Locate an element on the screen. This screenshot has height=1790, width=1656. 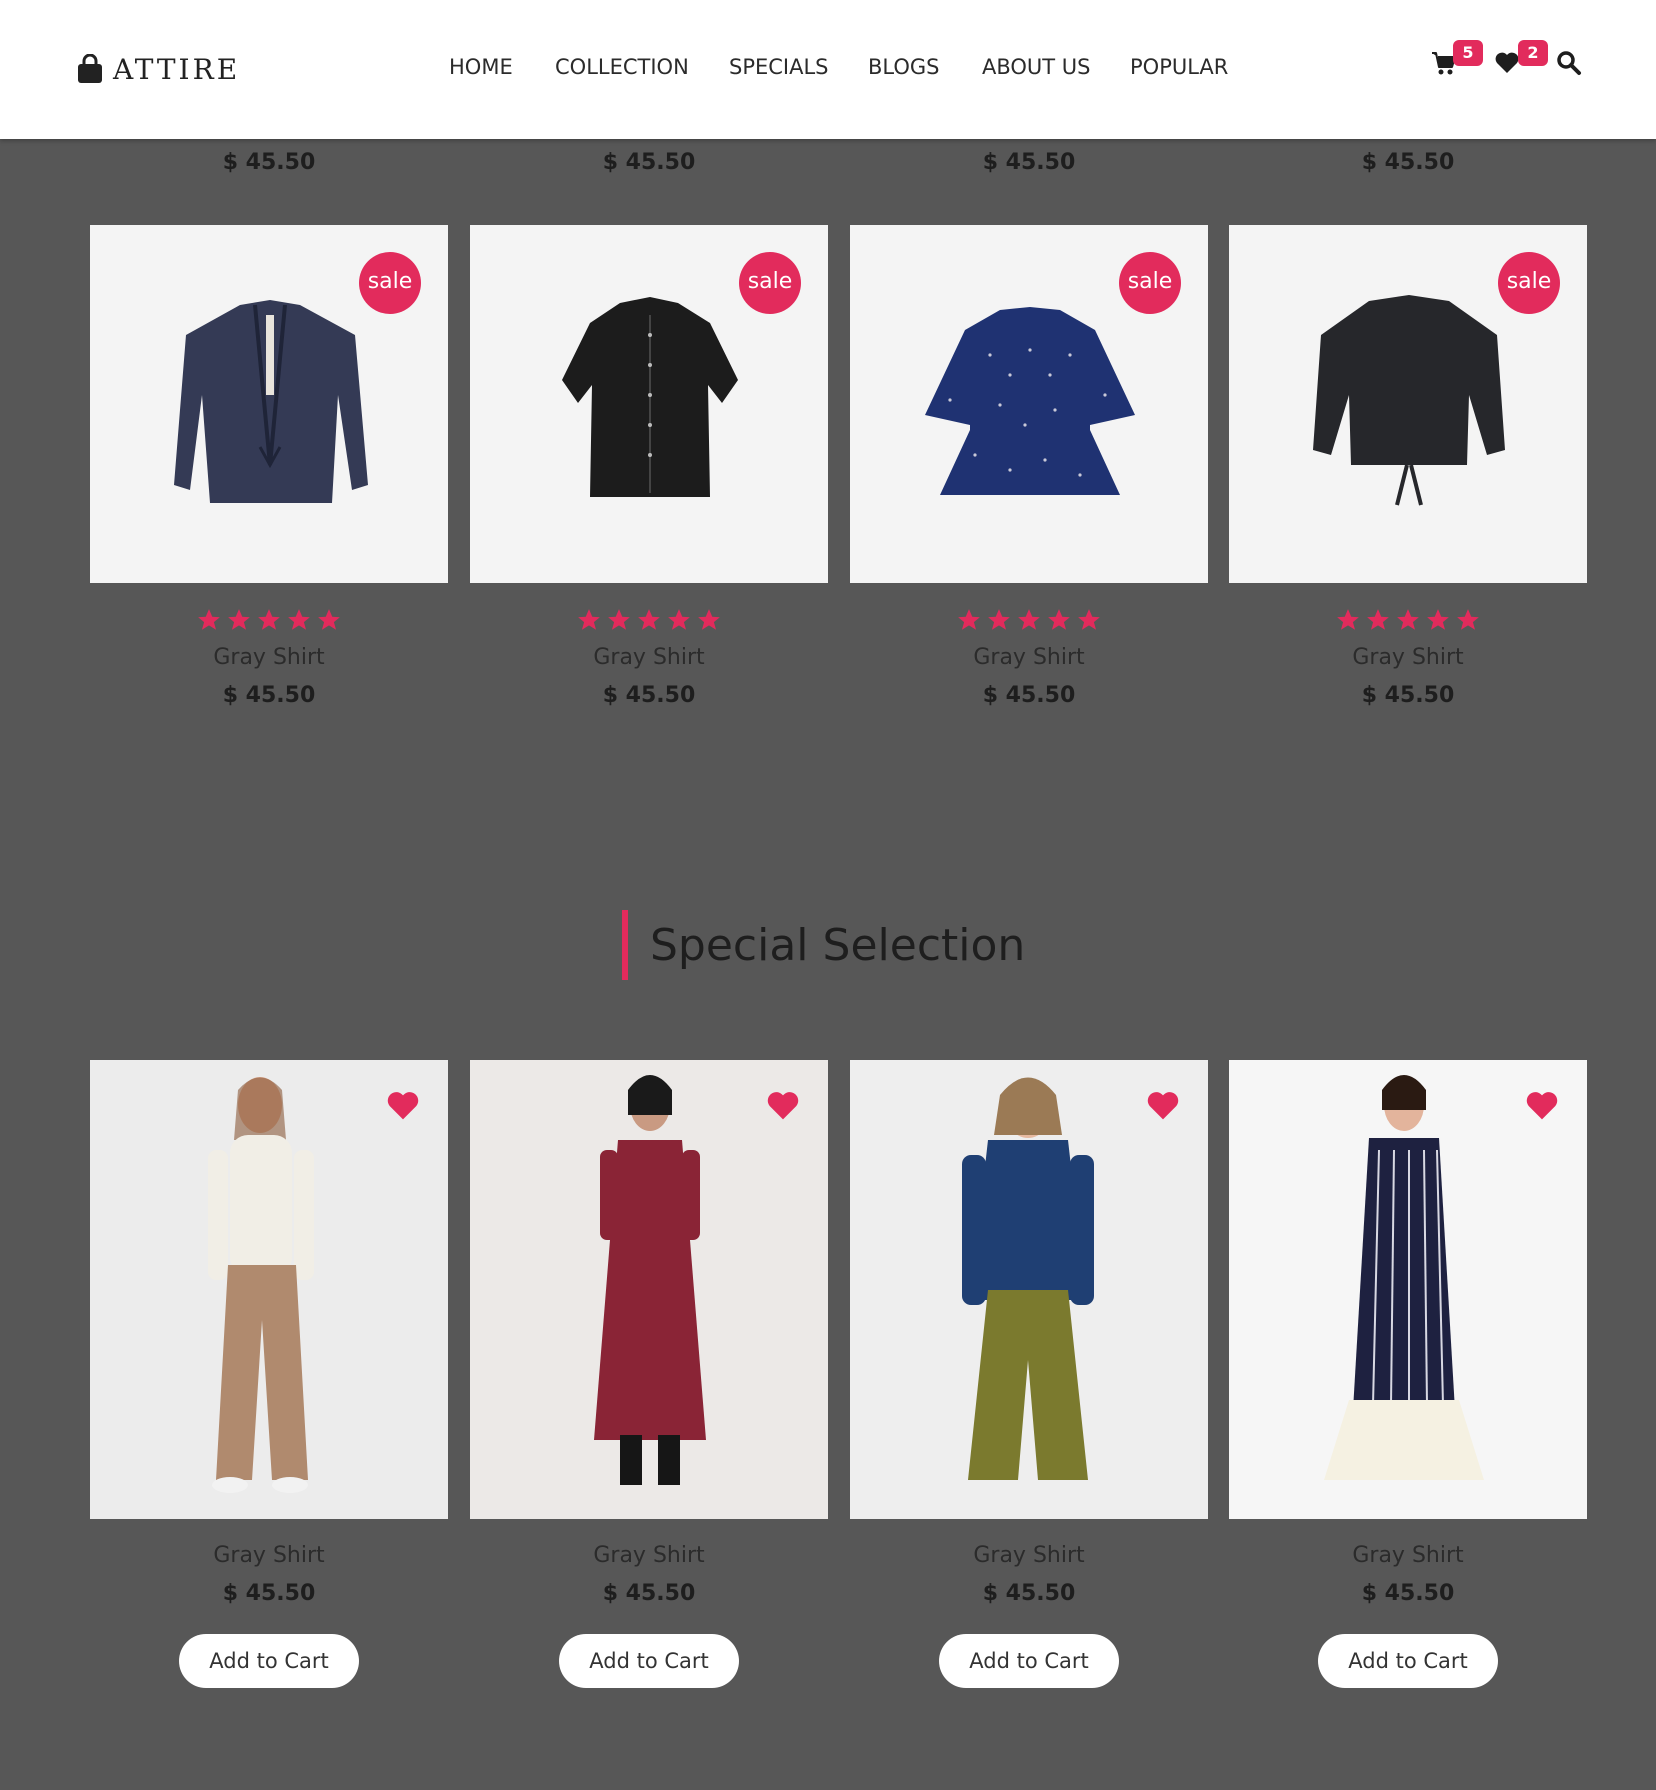
product-image-striped-kurta is located at coordinates (1408, 1289).